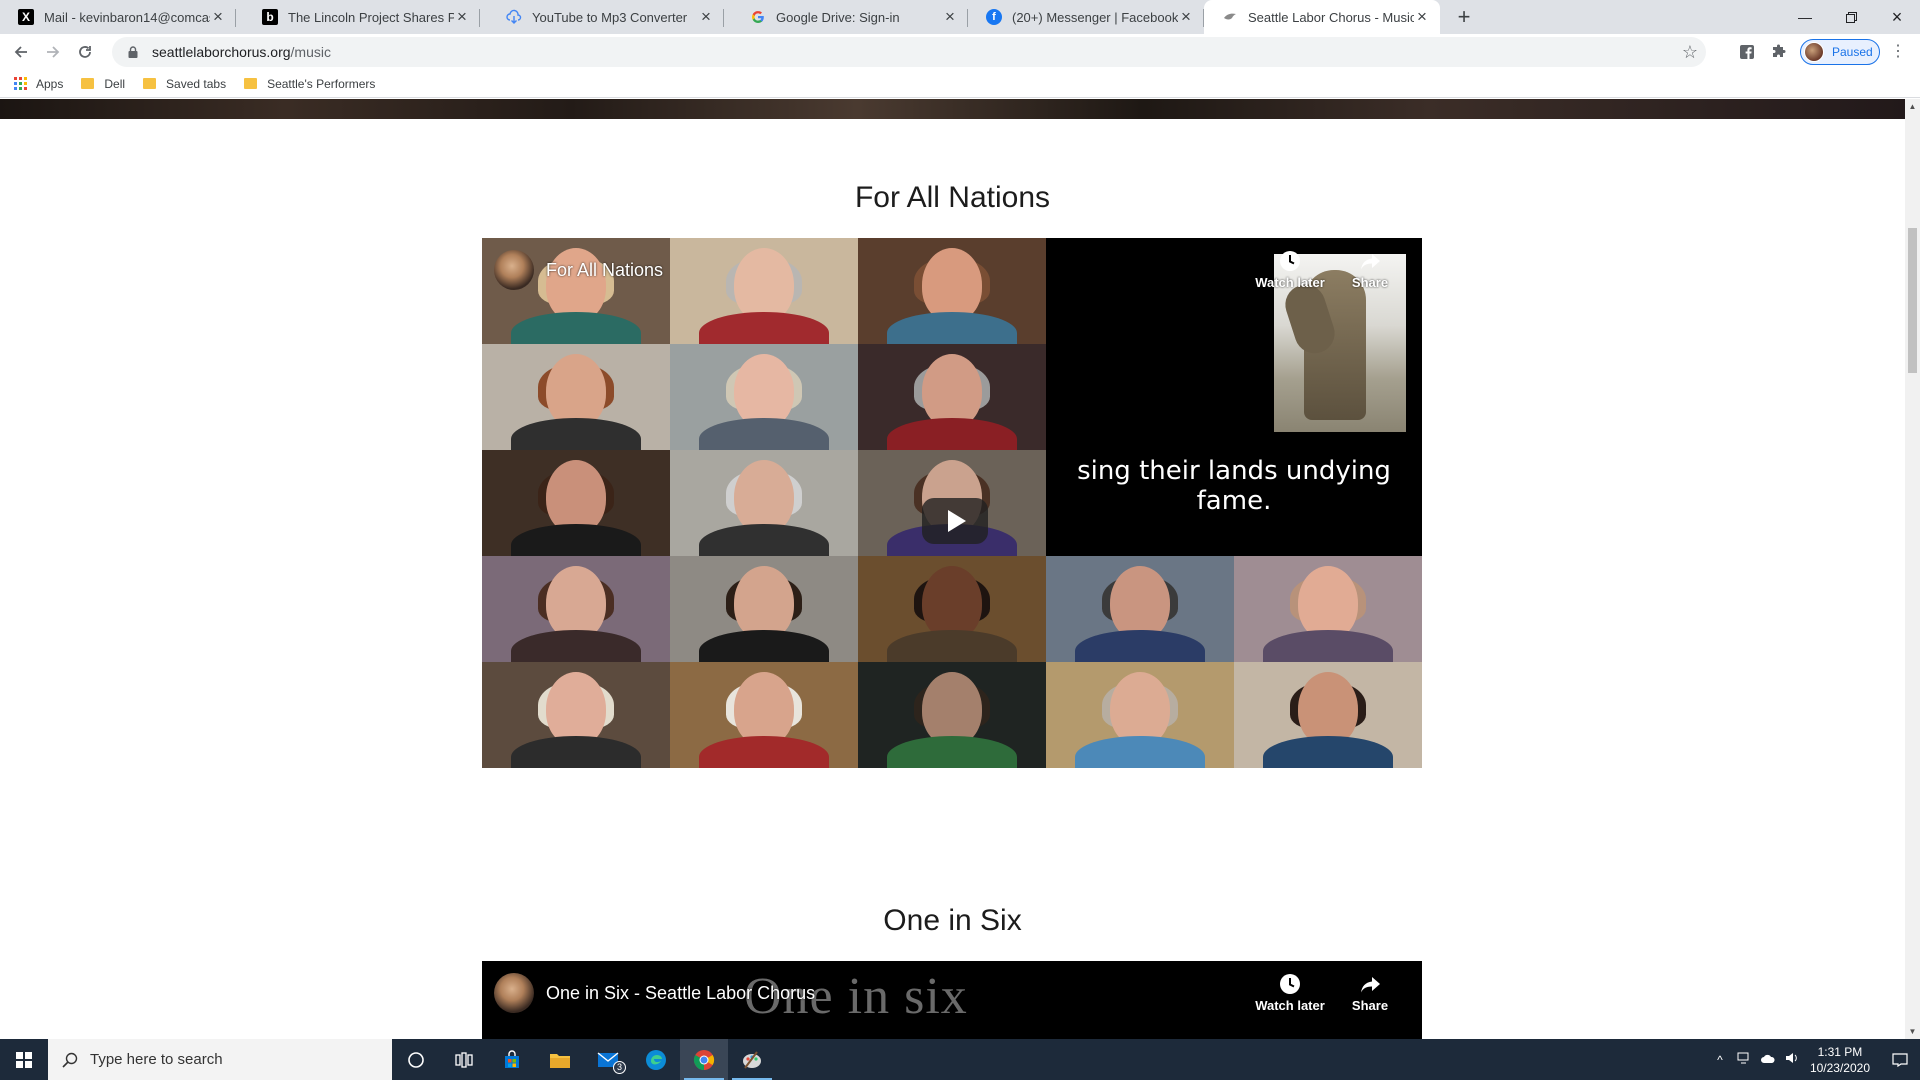 The width and height of the screenshot is (1920, 1080). I want to click on start-button, so click(24, 1059).